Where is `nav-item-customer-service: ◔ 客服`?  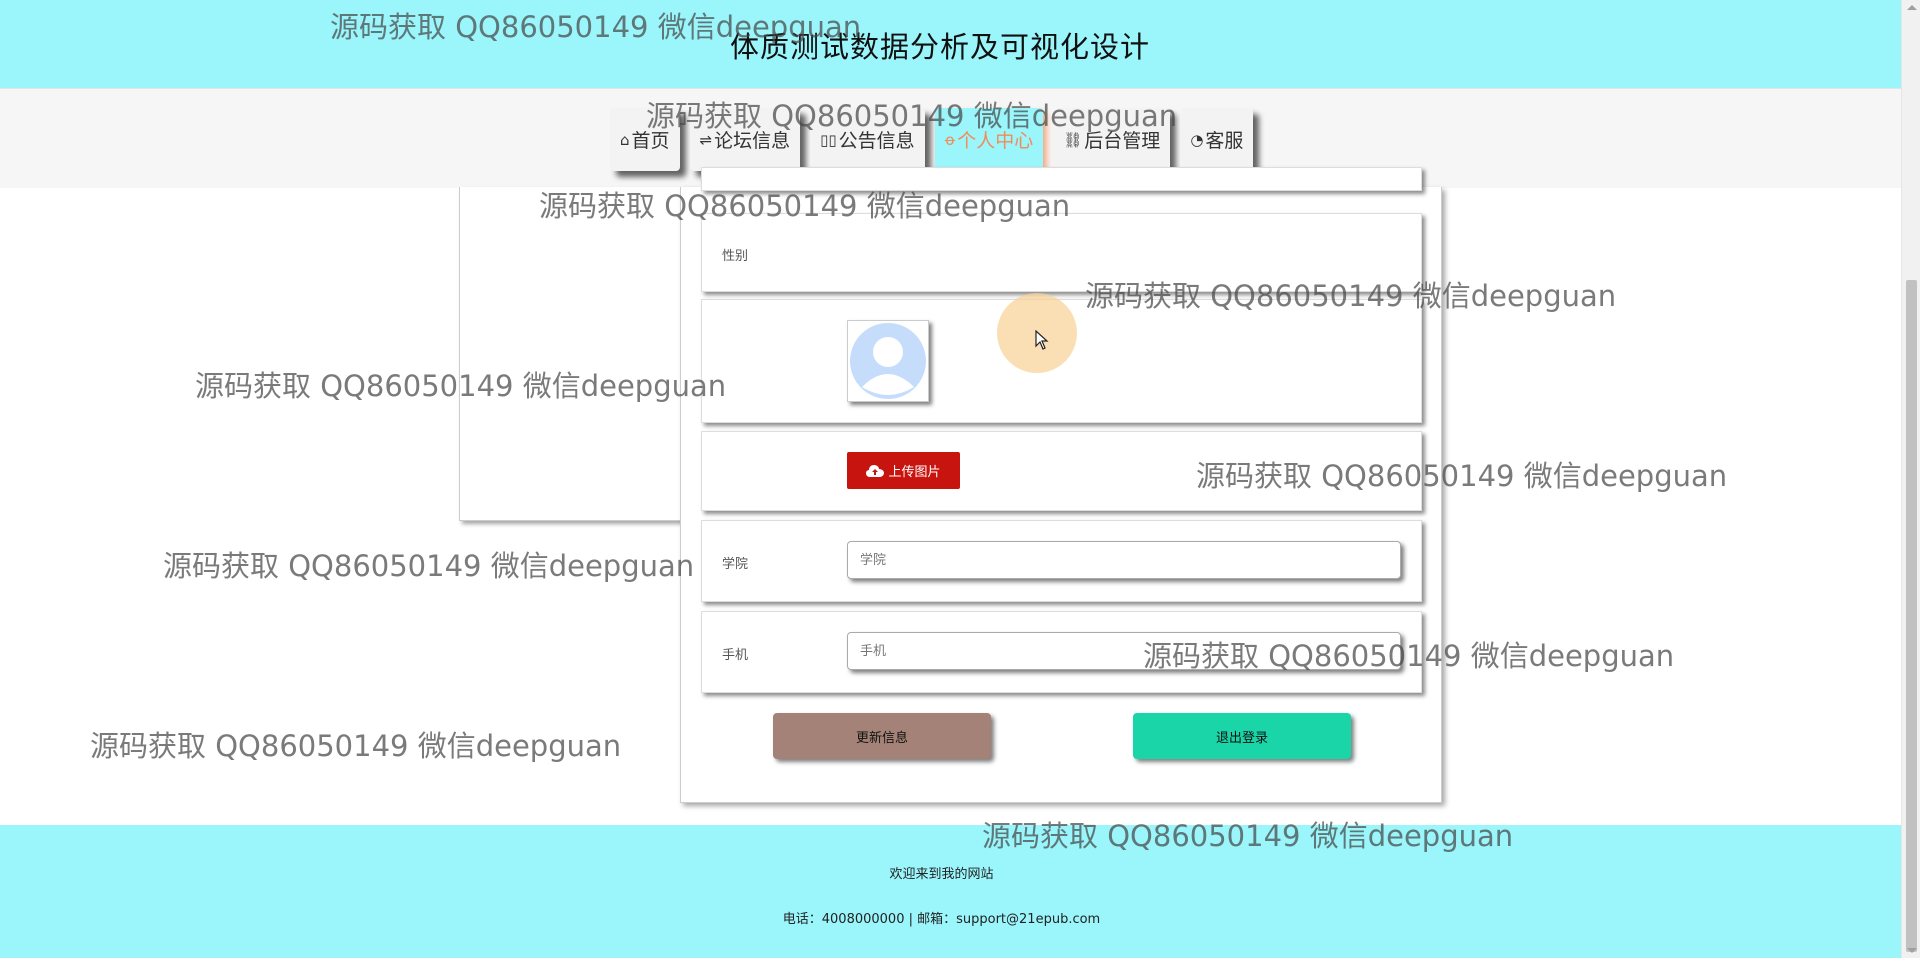 nav-item-customer-service: ◔ 客服 is located at coordinates (1217, 139).